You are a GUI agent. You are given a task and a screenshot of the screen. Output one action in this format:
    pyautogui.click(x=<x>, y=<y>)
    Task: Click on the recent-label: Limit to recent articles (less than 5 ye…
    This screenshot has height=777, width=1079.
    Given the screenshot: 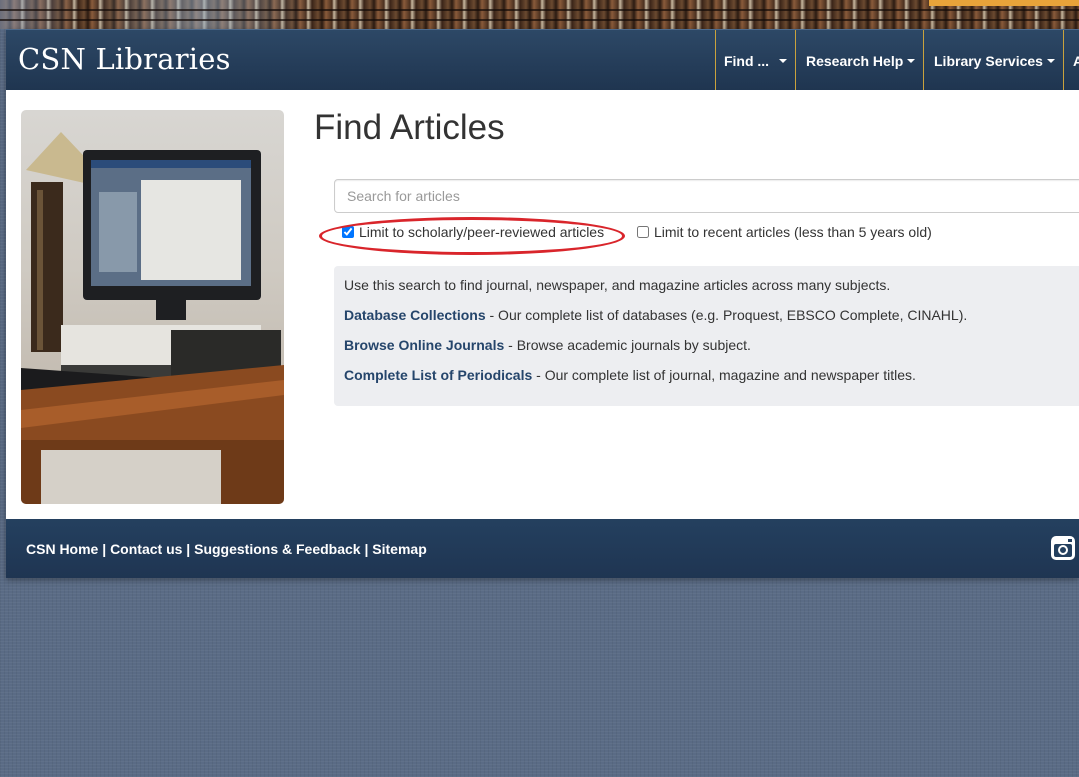 What is the action you would take?
    pyautogui.click(x=793, y=232)
    